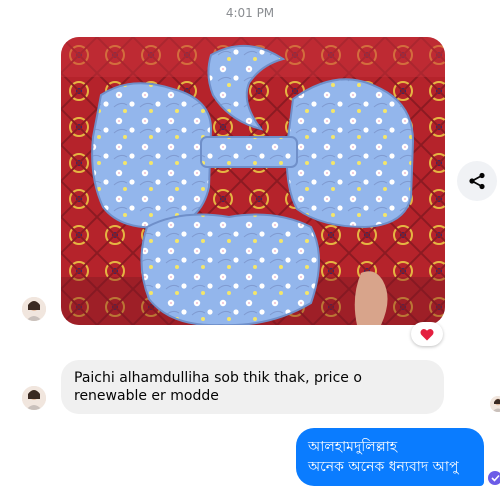  I want to click on outgoing-message-bubble: আলহামদুলিল্লাহ অনেক অনেক ধন্যবাদ আপু, so click(390, 457).